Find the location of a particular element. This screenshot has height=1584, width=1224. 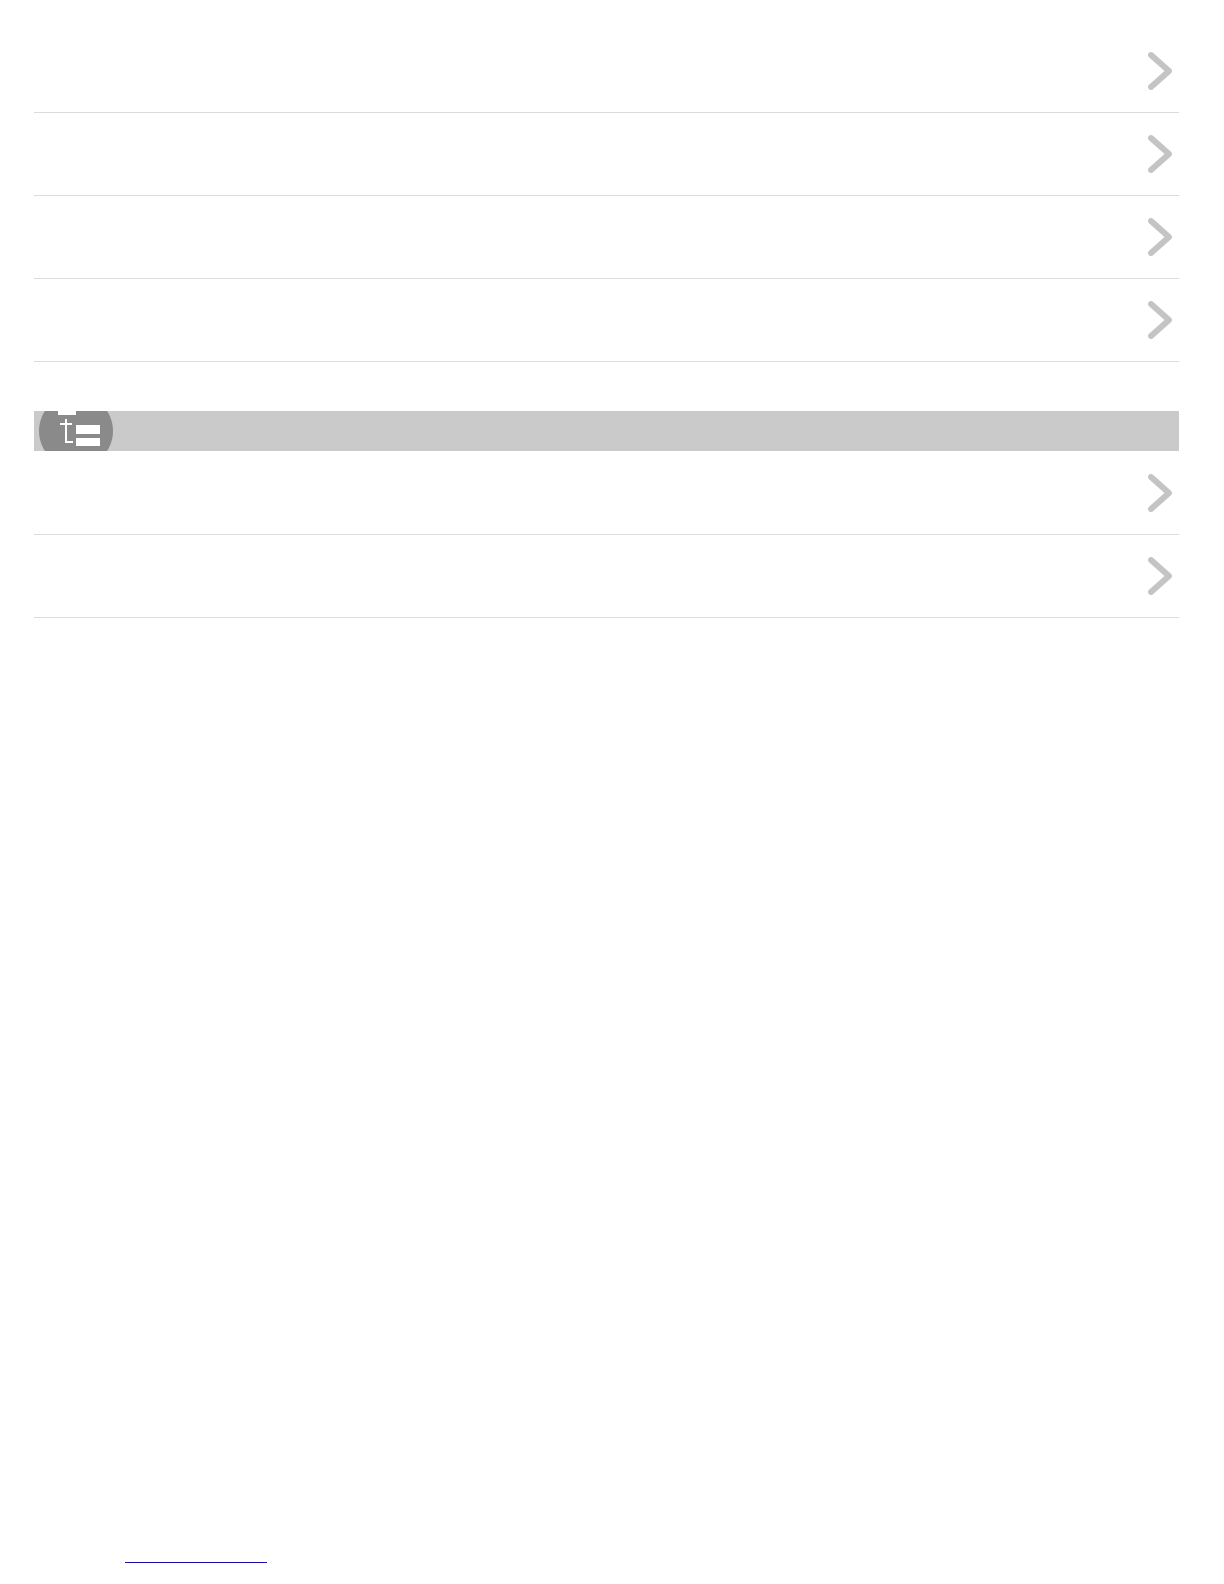

section-header is located at coordinates (606, 431).